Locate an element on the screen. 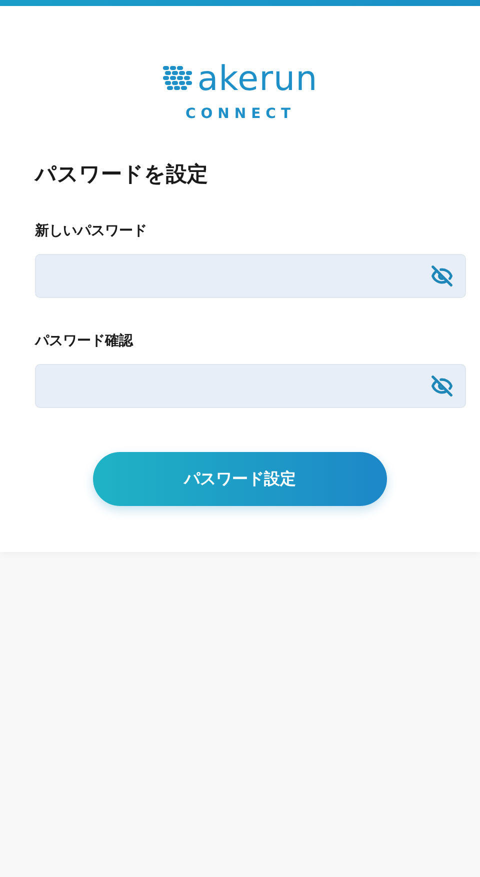 The width and height of the screenshot is (480, 877). field-label: パスワード確認 is located at coordinates (84, 341).